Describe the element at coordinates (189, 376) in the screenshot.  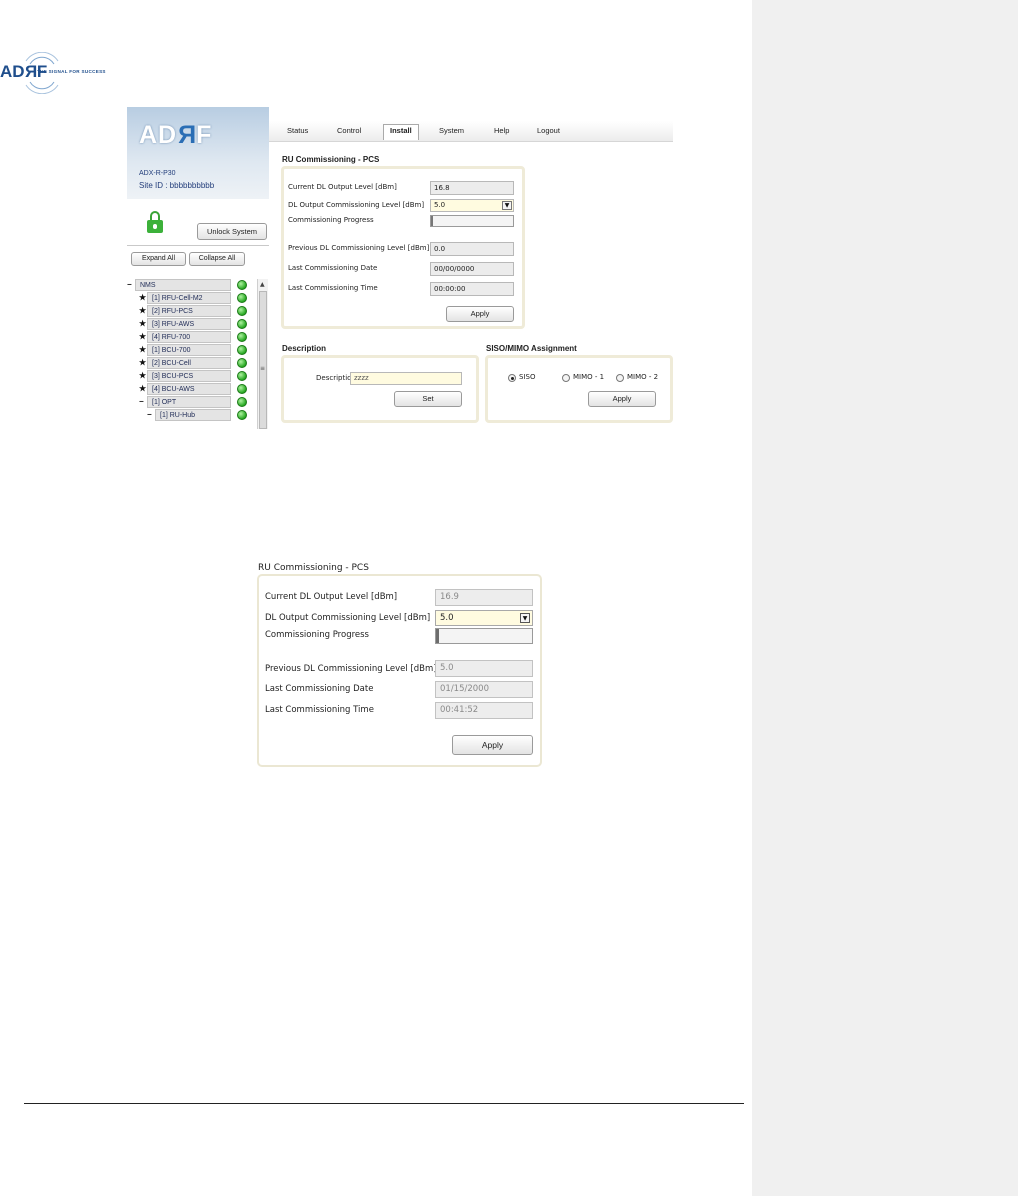
I see `tree-item-label: [3] BCU-PCS` at that location.